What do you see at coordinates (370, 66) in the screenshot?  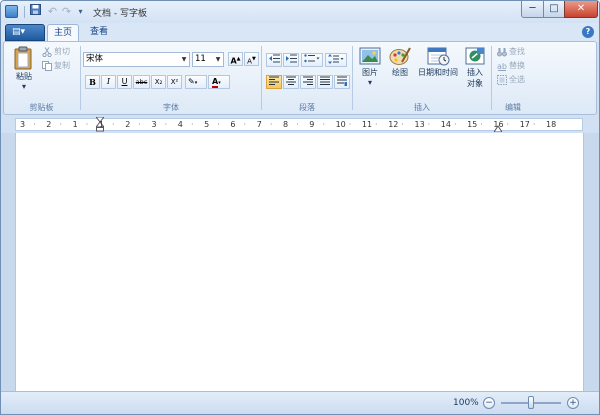 I see `insert-picture-button: 图片 ▾` at bounding box center [370, 66].